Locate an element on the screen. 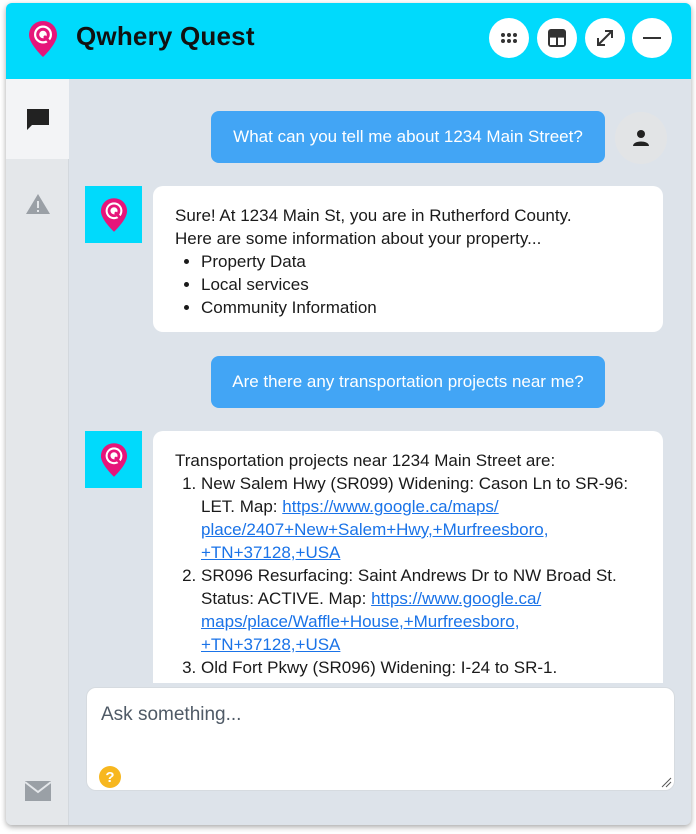  sidebar-item-chat is located at coordinates (37, 119).